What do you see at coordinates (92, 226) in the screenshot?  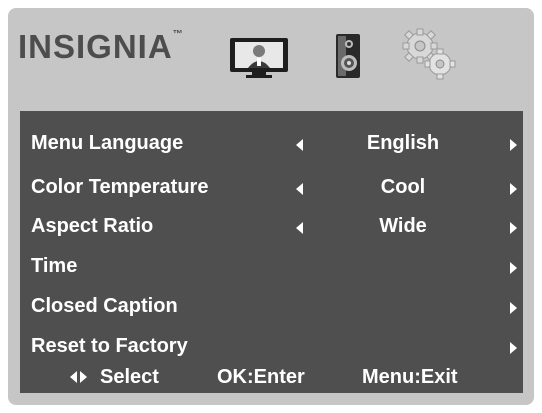 I see `menu-item-label: Aspect Ratio` at bounding box center [92, 226].